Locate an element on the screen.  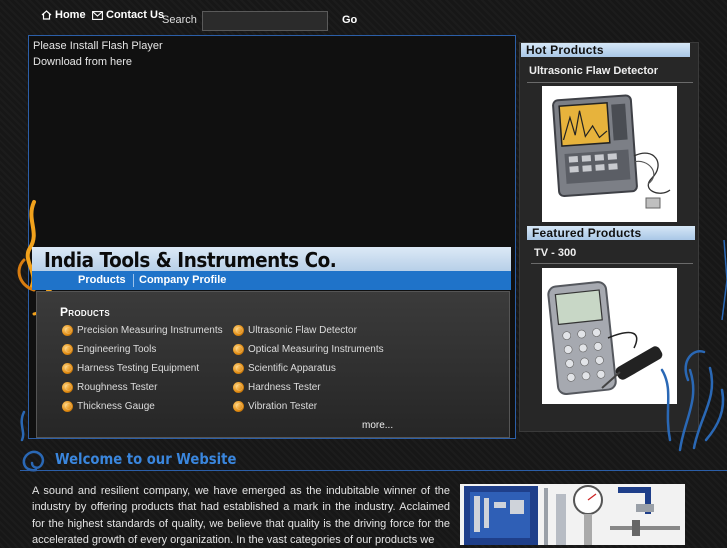
welcome-swirl-icon is located at coordinates (32, 441).